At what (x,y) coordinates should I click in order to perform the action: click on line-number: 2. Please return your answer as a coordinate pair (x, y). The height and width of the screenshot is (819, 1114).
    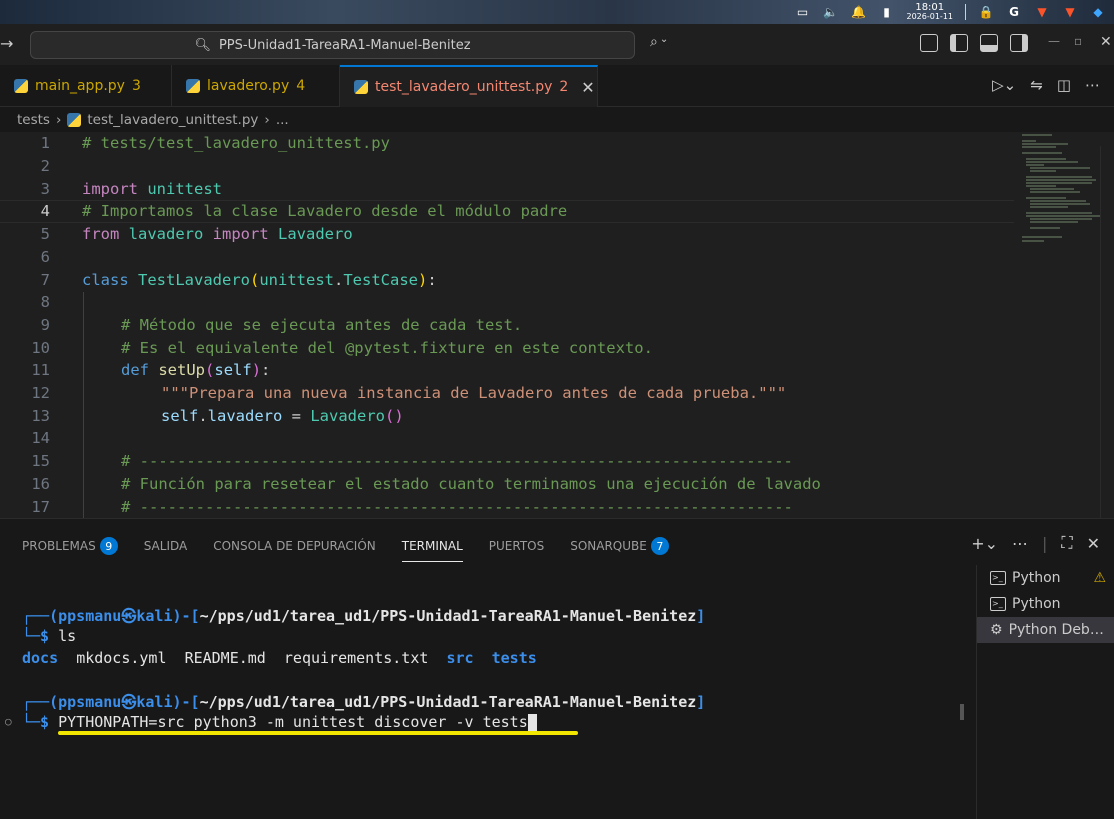
    Looking at the image, I should click on (45, 166).